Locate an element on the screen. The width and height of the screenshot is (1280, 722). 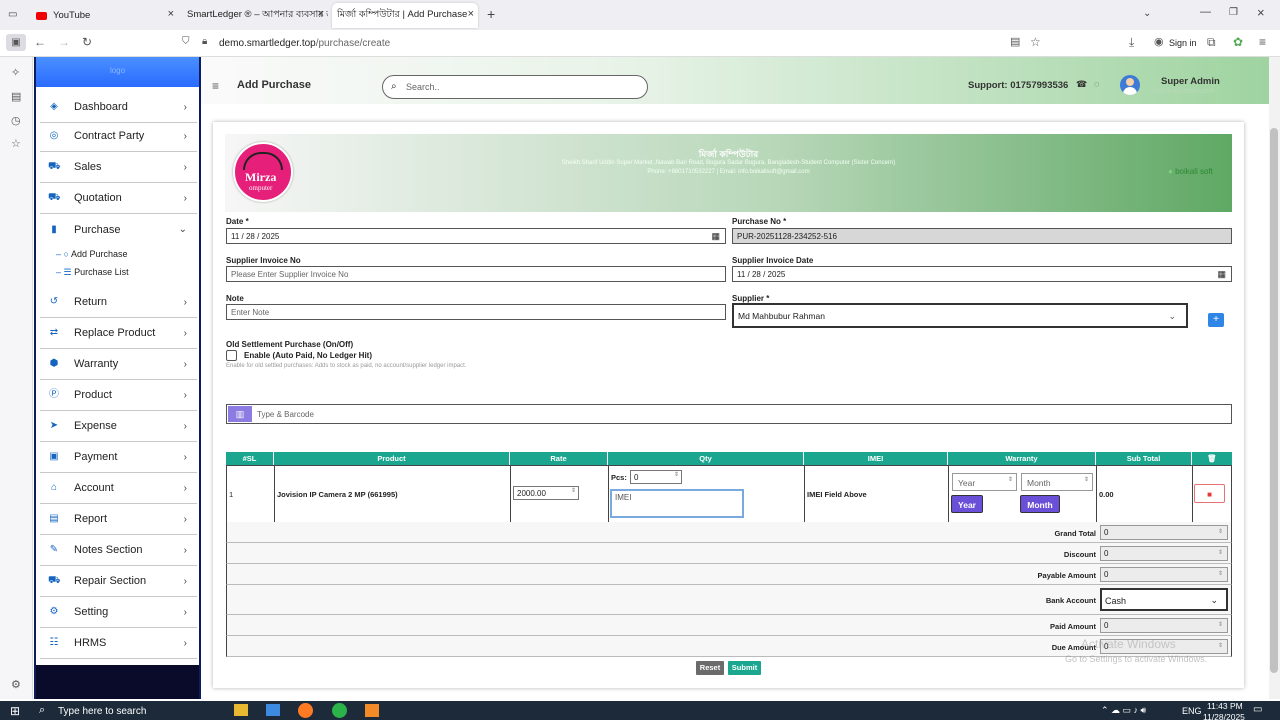
window-close-icon: × is located at coordinates (1261, 12).